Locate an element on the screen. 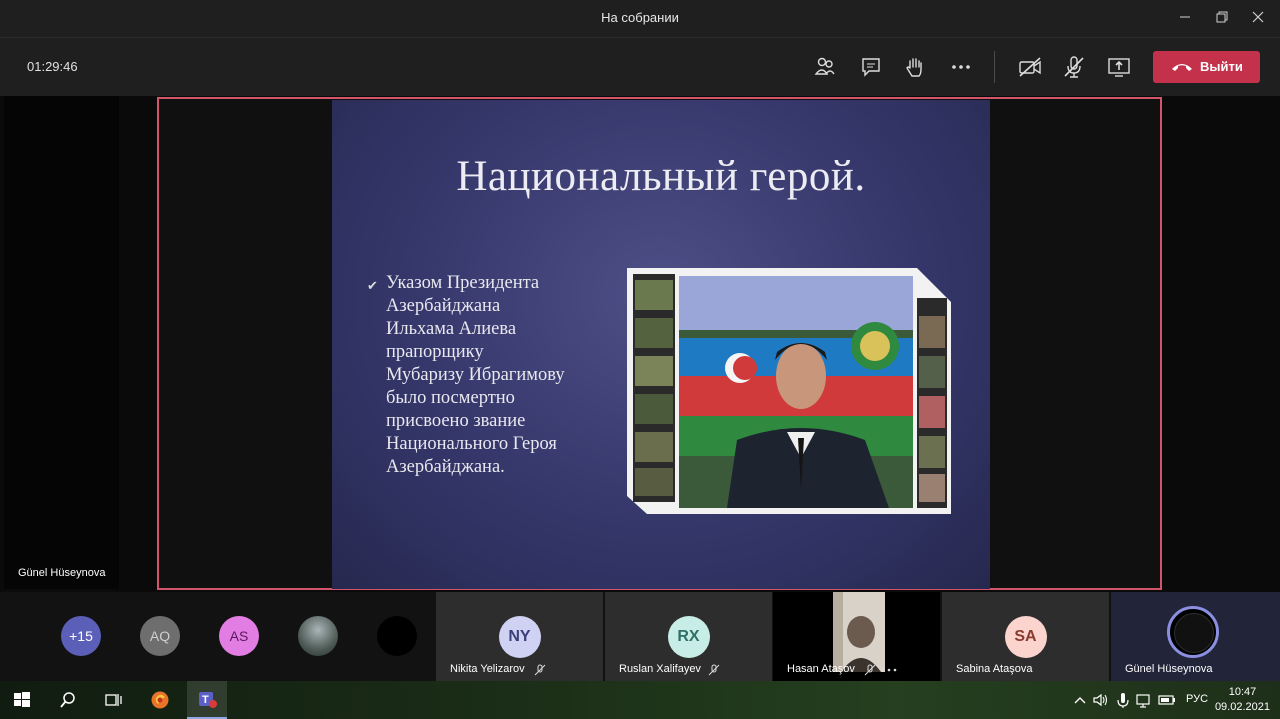 Image resolution: width=1280 pixels, height=719 pixels. participant-tile: RX Ruslan Xalifayev is located at coordinates (688, 636).